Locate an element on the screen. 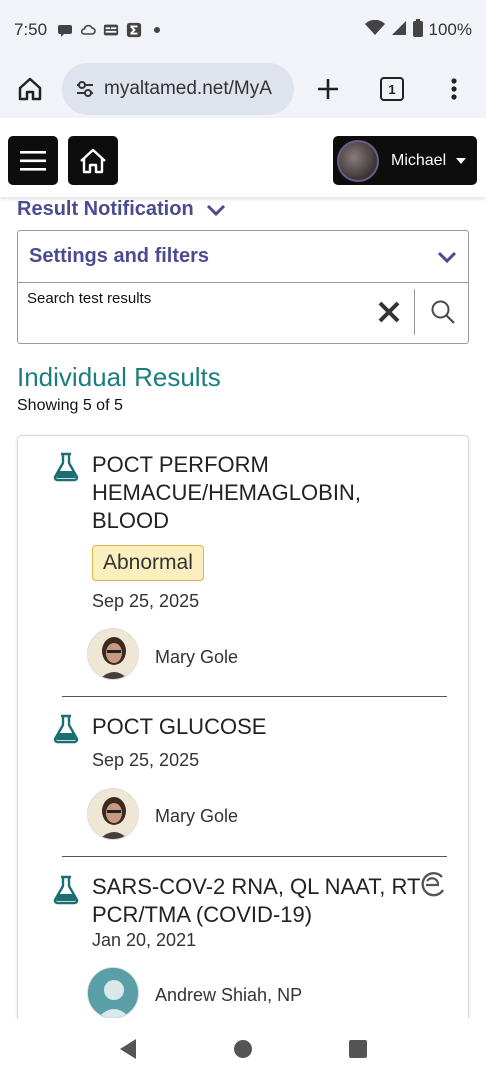 The height and width of the screenshot is (1080, 486). list-item: POCT GLUCOSE Sep 25, 2025 Mary Gole is located at coordinates (243, 777).